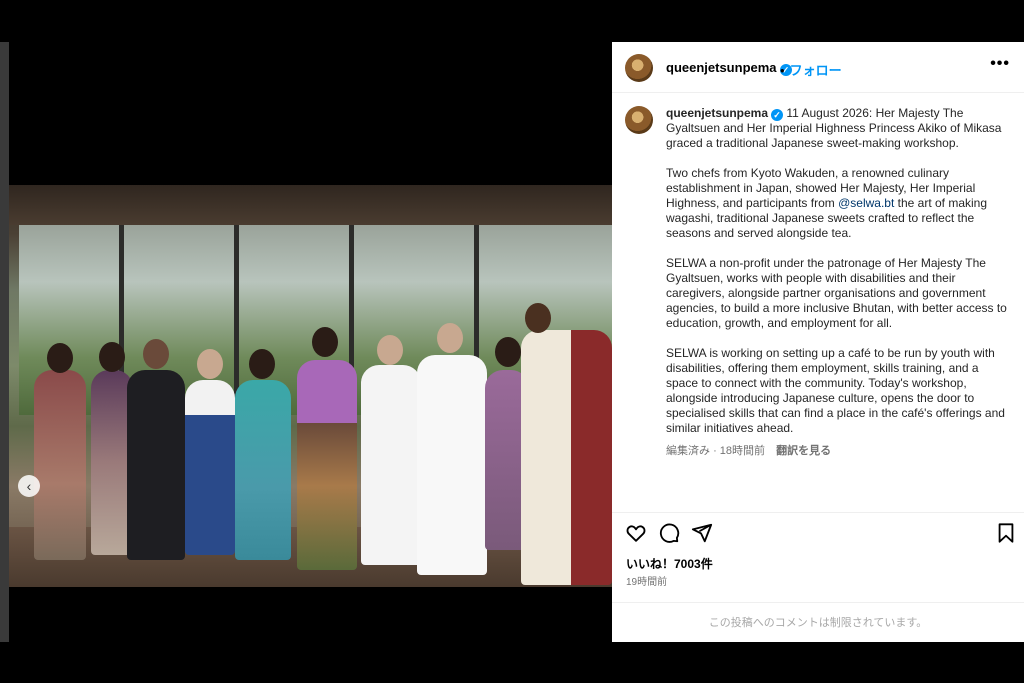 This screenshot has height=683, width=1024. What do you see at coordinates (702, 533) in the screenshot?
I see `share-icon` at bounding box center [702, 533].